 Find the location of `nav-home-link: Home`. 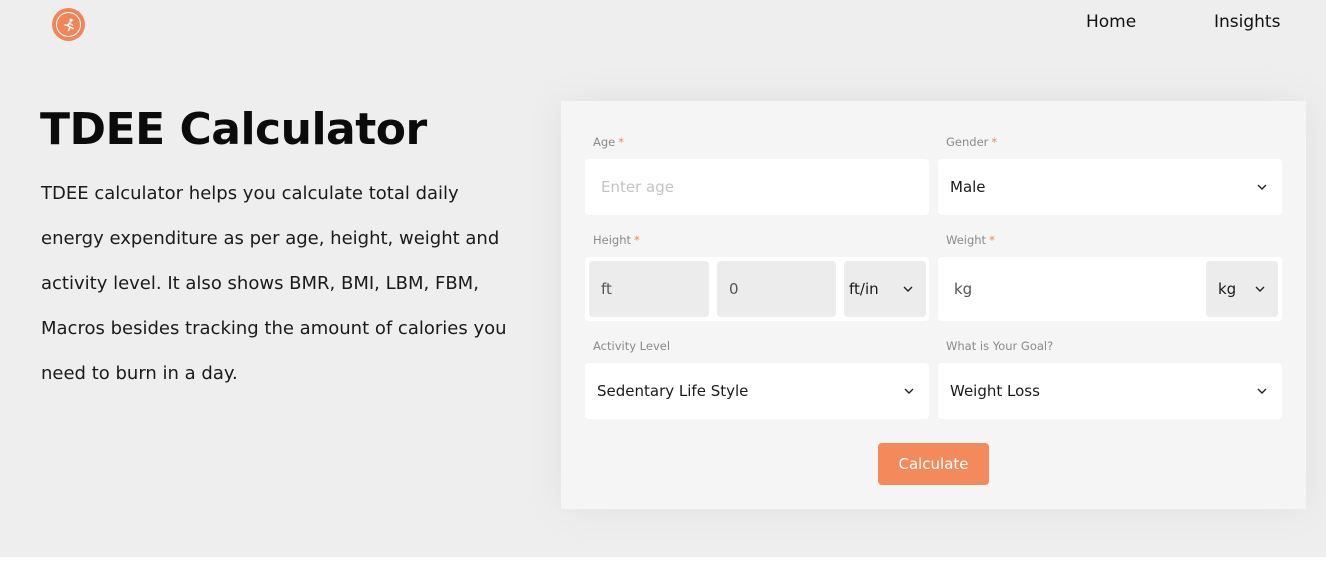

nav-home-link: Home is located at coordinates (1111, 22).